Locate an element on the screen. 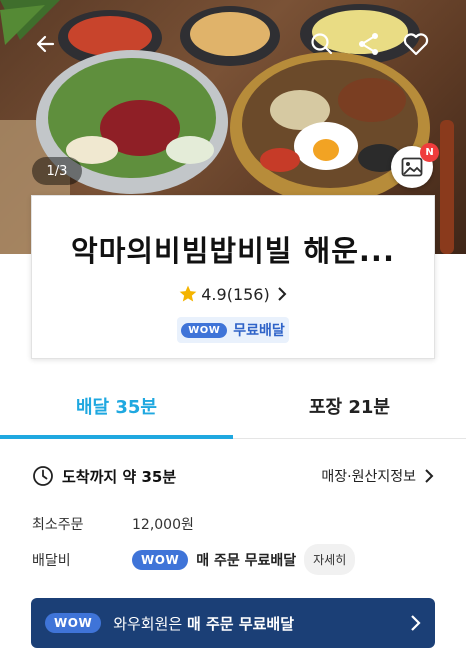 Image resolution: width=466 pixels, height=671 pixels. share-button is located at coordinates (369, 44).